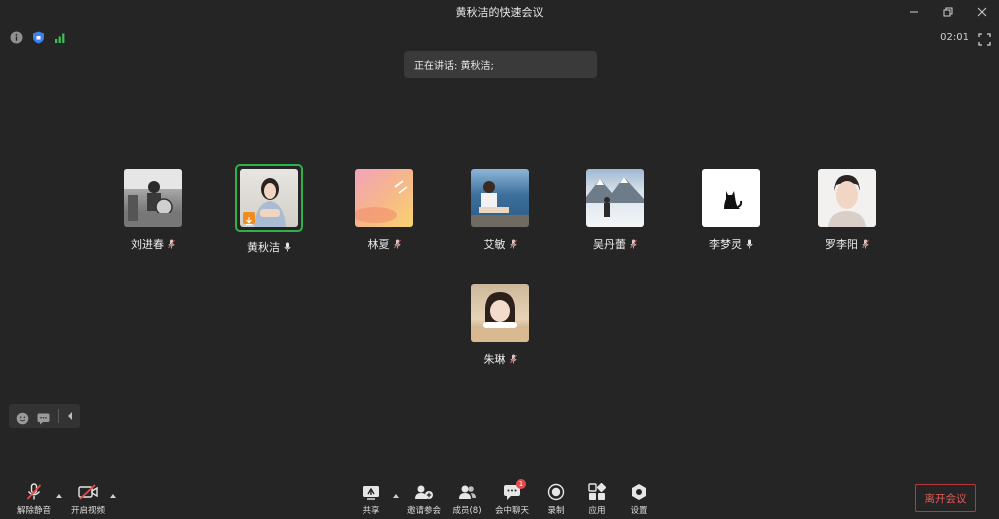 Image resolution: width=999 pixels, height=519 pixels. What do you see at coordinates (639, 511) in the screenshot?
I see `settings-label: 设置` at bounding box center [639, 511].